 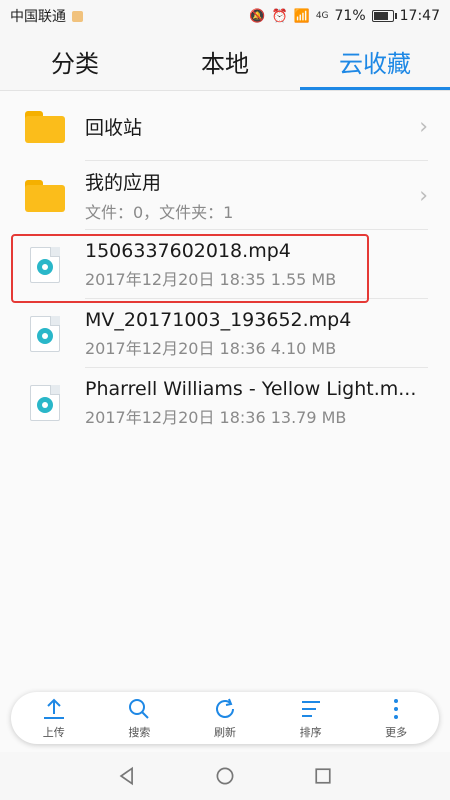 What do you see at coordinates (77, 16) in the screenshot?
I see `notification-icon` at bounding box center [77, 16].